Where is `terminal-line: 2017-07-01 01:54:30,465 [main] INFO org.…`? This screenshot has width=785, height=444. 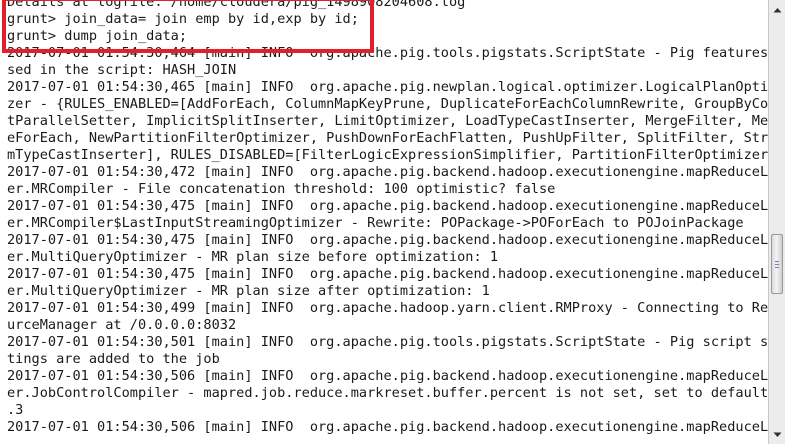 terminal-line: 2017-07-01 01:54:30,465 [main] INFO org.… is located at coordinates (387, 87).